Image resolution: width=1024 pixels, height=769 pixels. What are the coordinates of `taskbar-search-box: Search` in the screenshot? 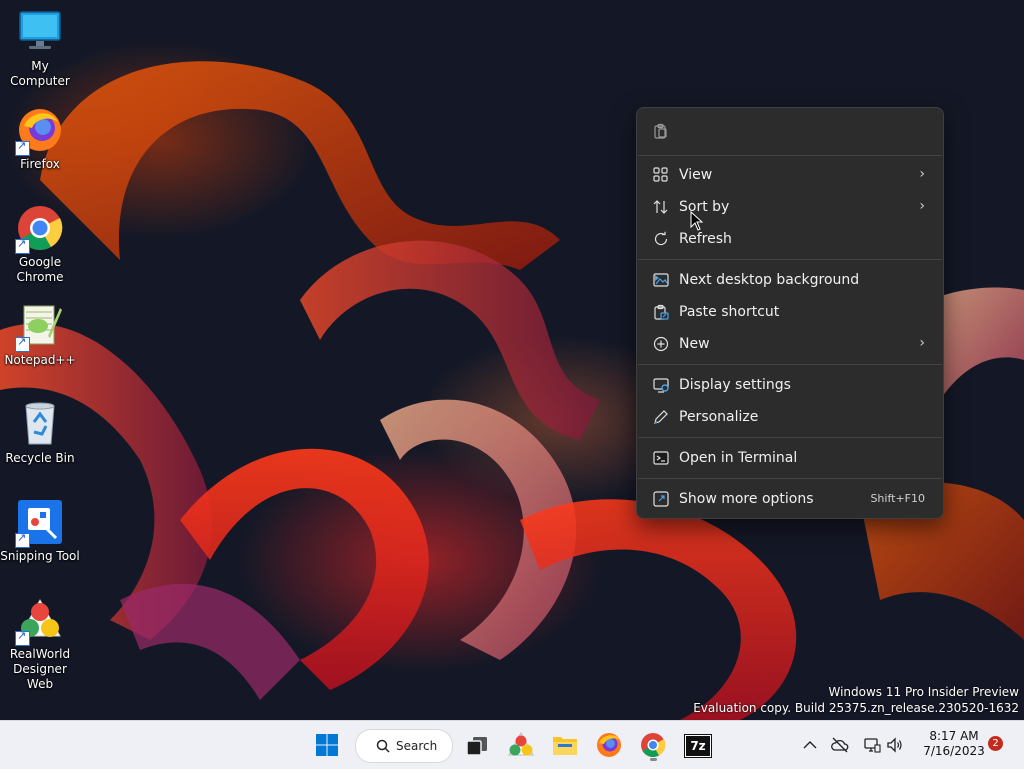 It's located at (404, 746).